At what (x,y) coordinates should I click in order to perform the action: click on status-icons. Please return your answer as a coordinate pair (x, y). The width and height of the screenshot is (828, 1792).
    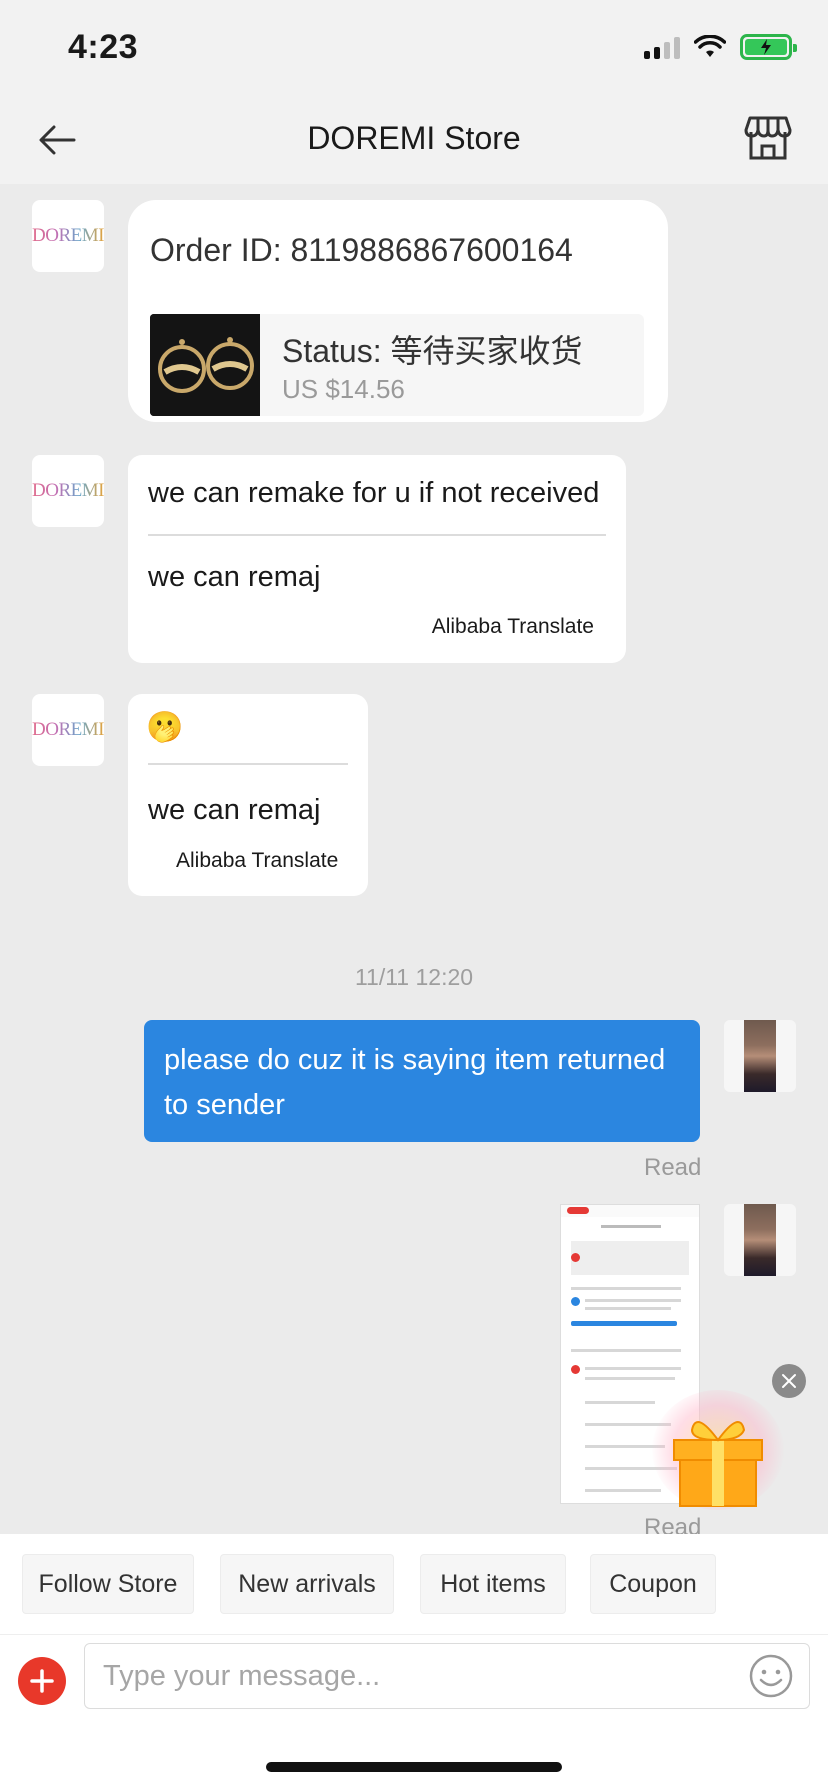
    Looking at the image, I should click on (720, 47).